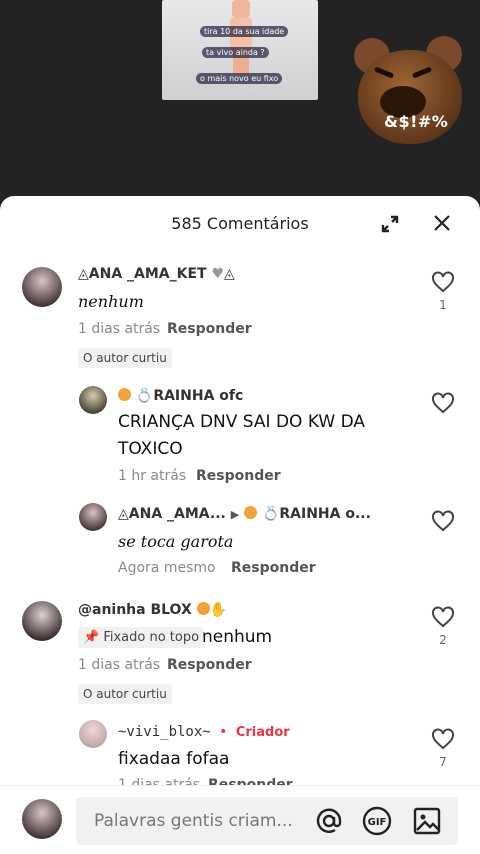  What do you see at coordinates (152, 610) in the screenshot?
I see `comment-username: @aninha BLOX ✋` at bounding box center [152, 610].